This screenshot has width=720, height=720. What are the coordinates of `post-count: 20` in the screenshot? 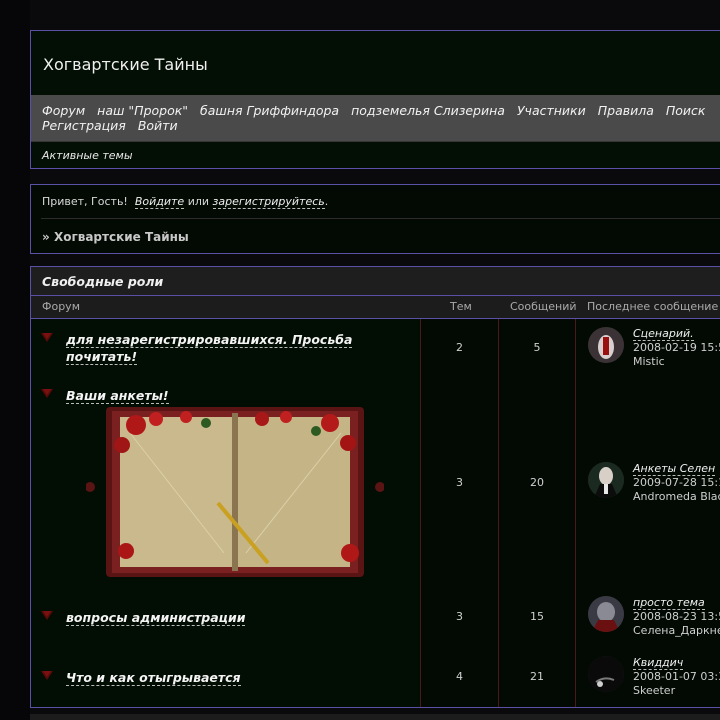 It's located at (537, 482).